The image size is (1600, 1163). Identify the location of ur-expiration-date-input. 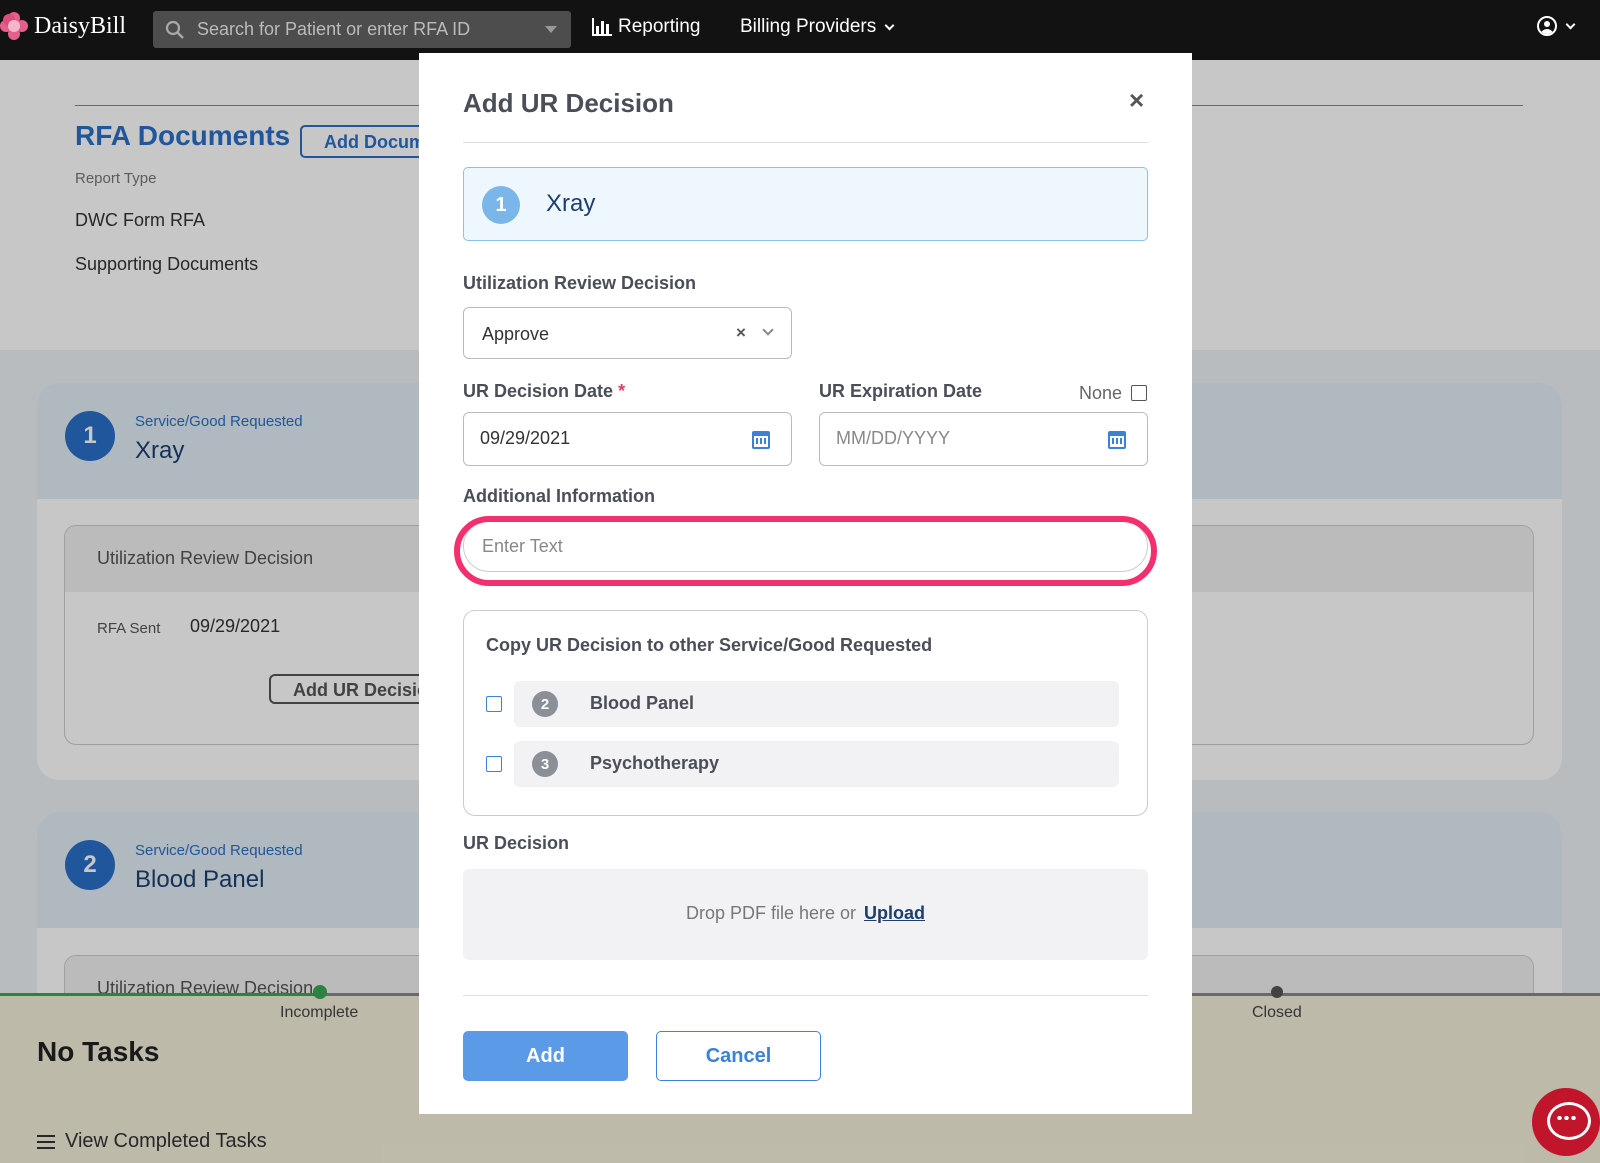
(956, 438).